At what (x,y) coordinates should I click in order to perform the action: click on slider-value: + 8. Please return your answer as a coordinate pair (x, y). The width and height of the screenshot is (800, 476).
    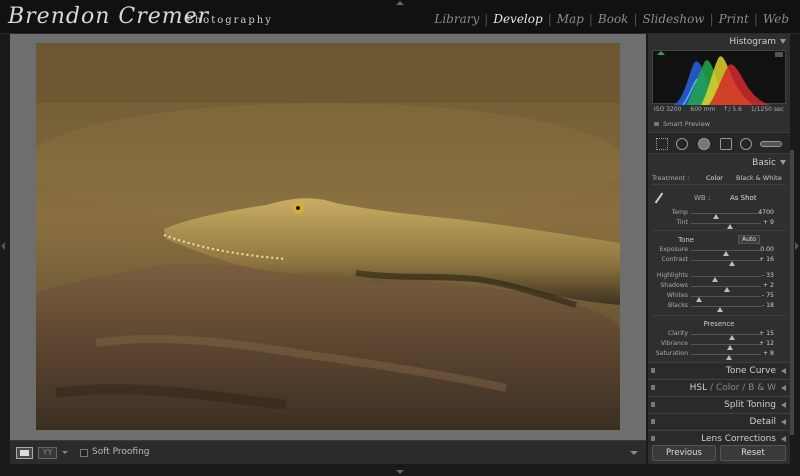
    Looking at the image, I should click on (768, 353).